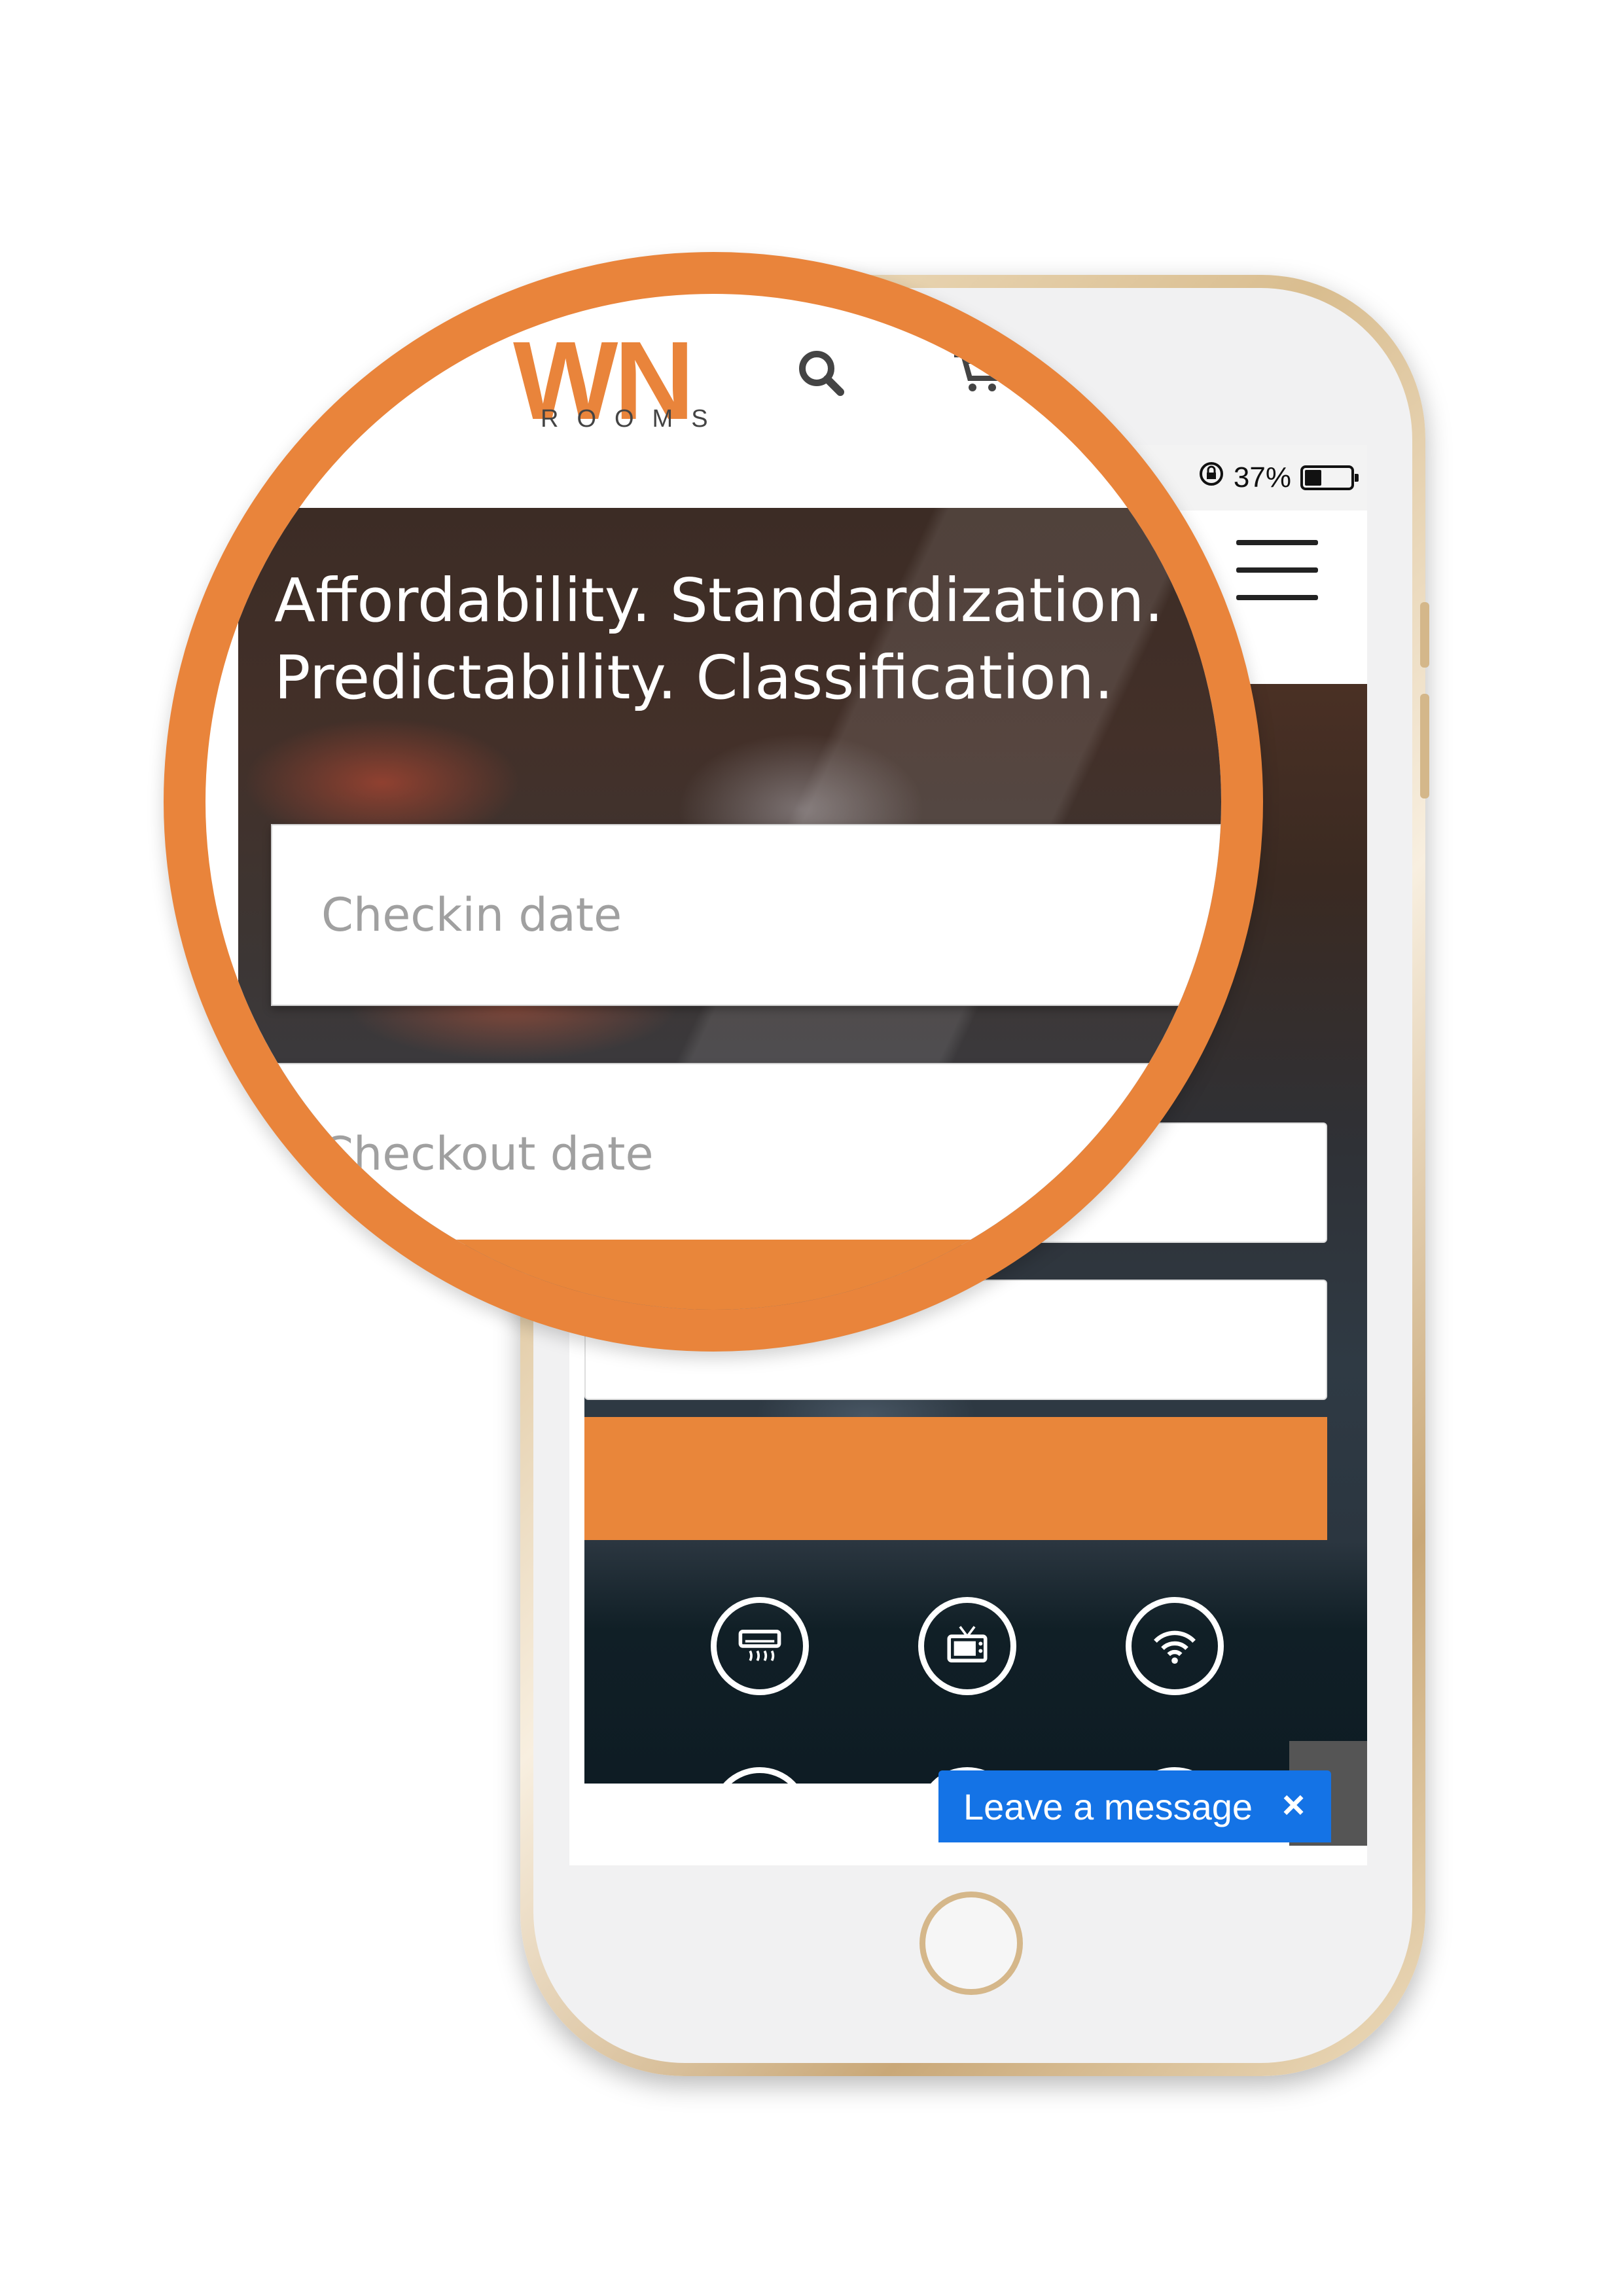 The height and width of the screenshot is (2296, 1623). Describe the element at coordinates (746, 1154) in the screenshot. I see `checkout-date-input: Checkout date` at that location.